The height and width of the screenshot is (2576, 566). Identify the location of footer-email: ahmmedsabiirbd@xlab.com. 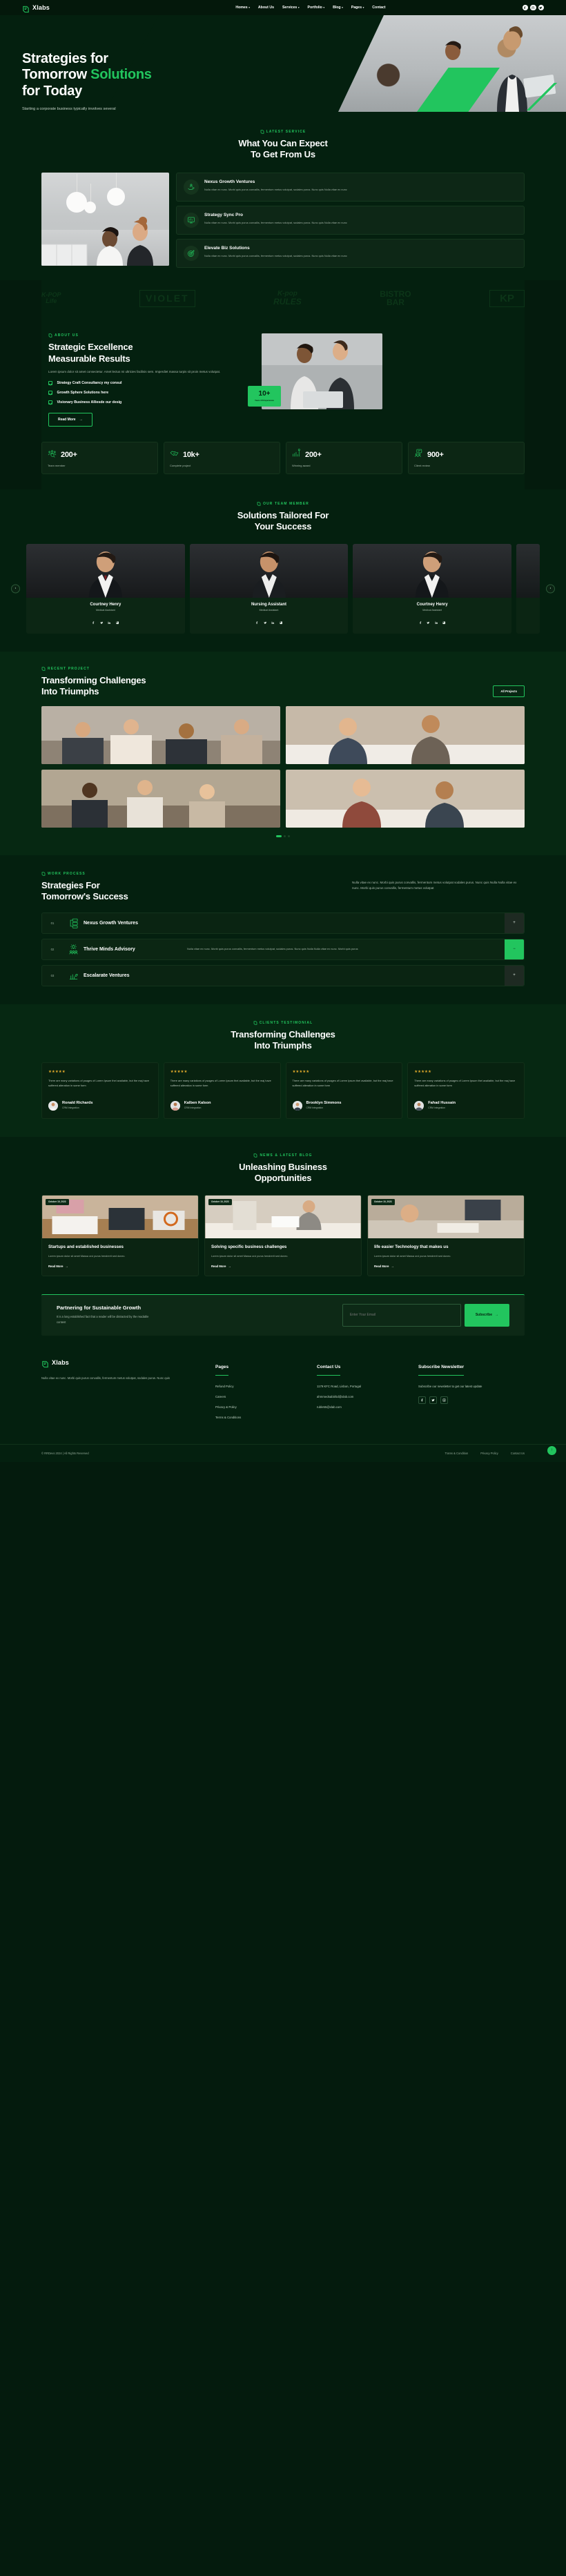
(360, 1396).